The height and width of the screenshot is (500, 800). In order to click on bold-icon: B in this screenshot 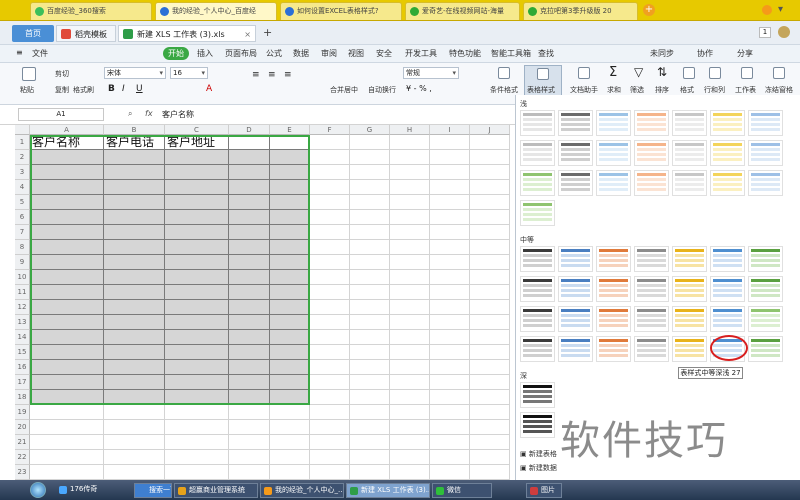, I will do `click(111, 89)`.